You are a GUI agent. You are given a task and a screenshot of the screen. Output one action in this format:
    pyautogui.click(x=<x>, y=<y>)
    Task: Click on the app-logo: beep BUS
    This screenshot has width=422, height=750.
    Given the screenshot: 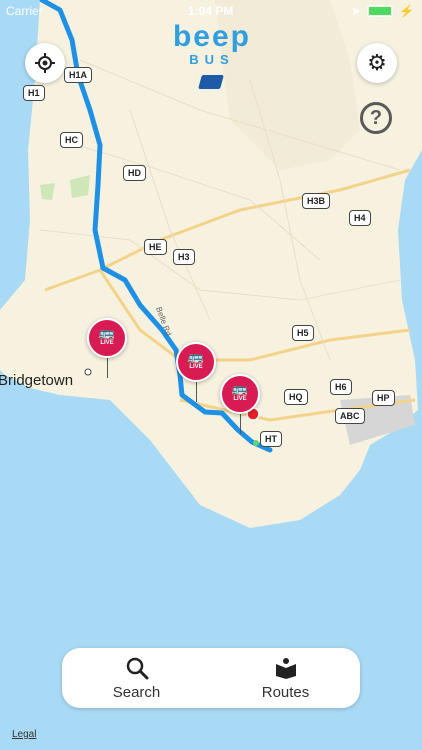 What is the action you would take?
    pyautogui.click(x=212, y=44)
    